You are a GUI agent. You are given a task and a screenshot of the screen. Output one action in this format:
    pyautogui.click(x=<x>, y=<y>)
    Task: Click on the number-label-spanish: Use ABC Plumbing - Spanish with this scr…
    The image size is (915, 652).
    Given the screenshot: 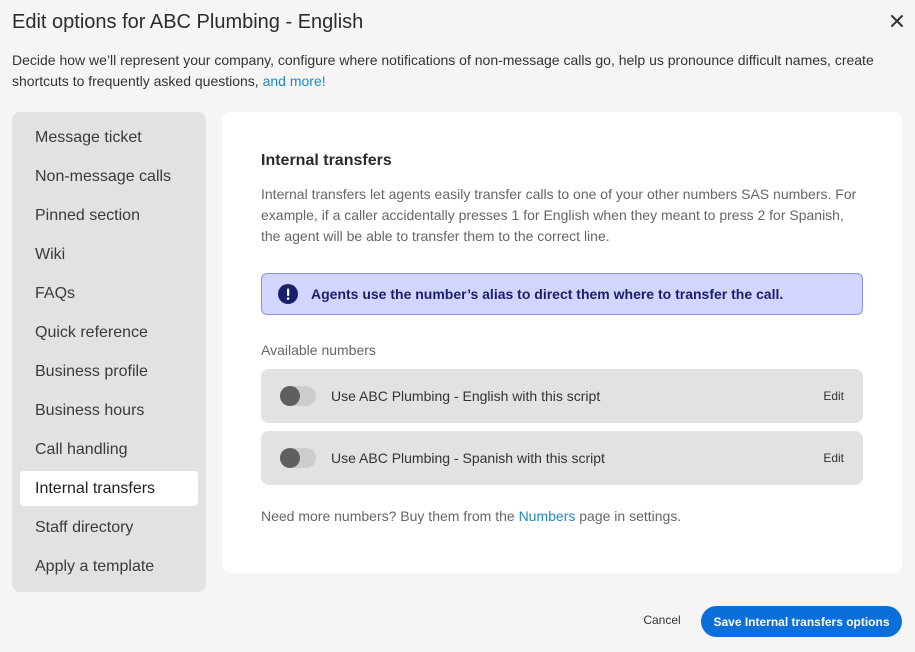 What is the action you would take?
    pyautogui.click(x=468, y=458)
    